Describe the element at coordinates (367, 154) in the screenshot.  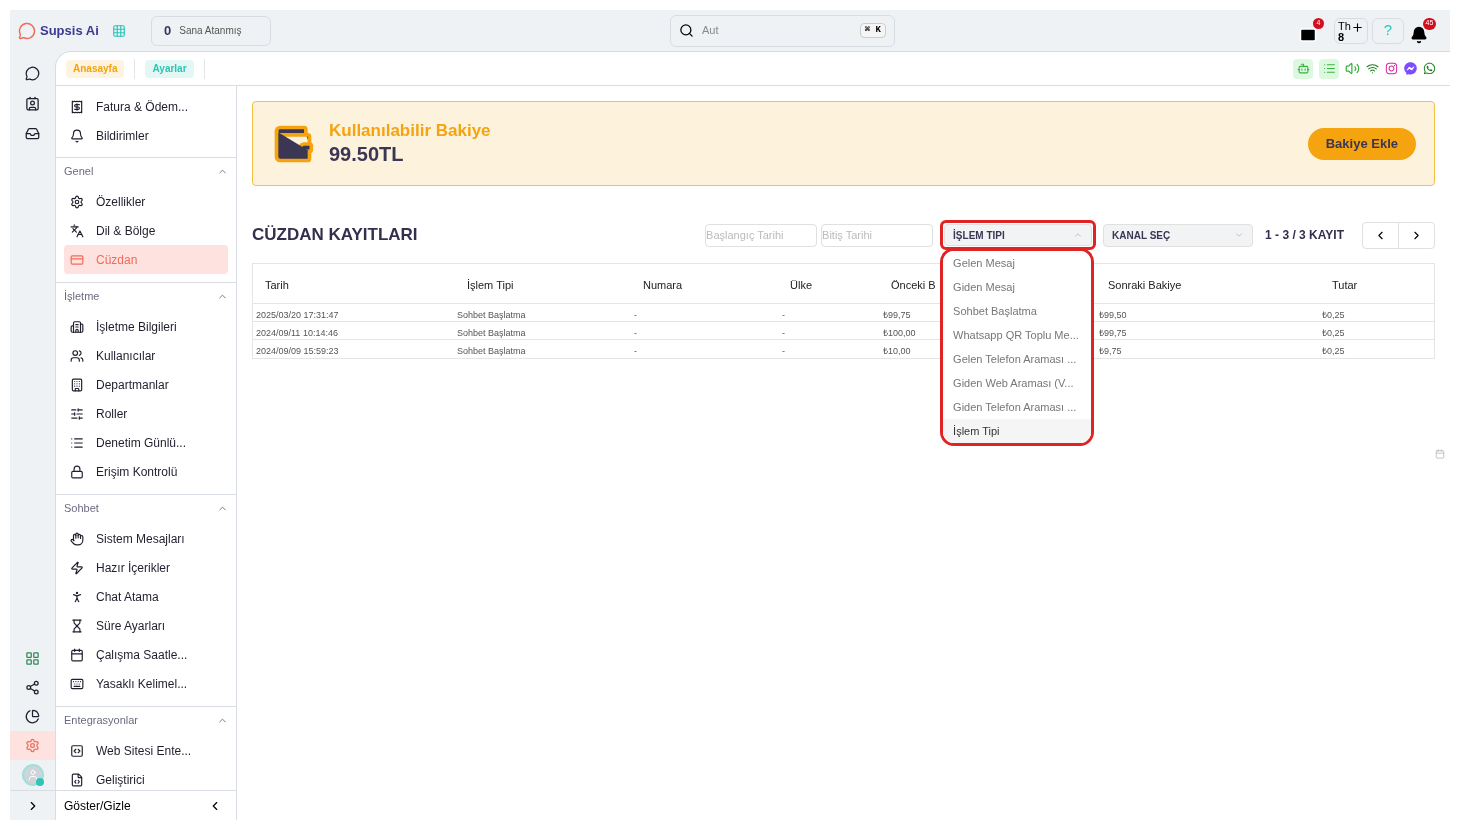
I see `balance-amount: 99.50TL` at that location.